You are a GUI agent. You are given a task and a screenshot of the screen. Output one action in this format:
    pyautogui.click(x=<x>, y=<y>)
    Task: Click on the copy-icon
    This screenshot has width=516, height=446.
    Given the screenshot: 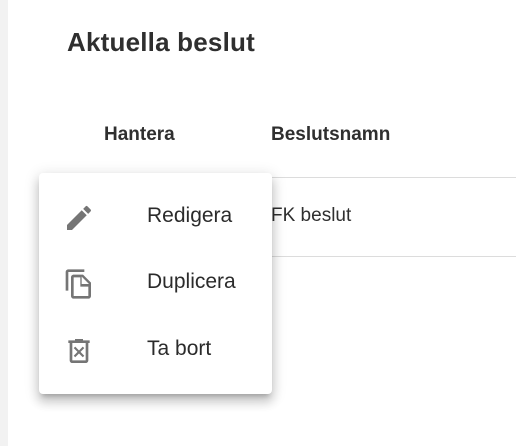 What is the action you would take?
    pyautogui.click(x=79, y=284)
    